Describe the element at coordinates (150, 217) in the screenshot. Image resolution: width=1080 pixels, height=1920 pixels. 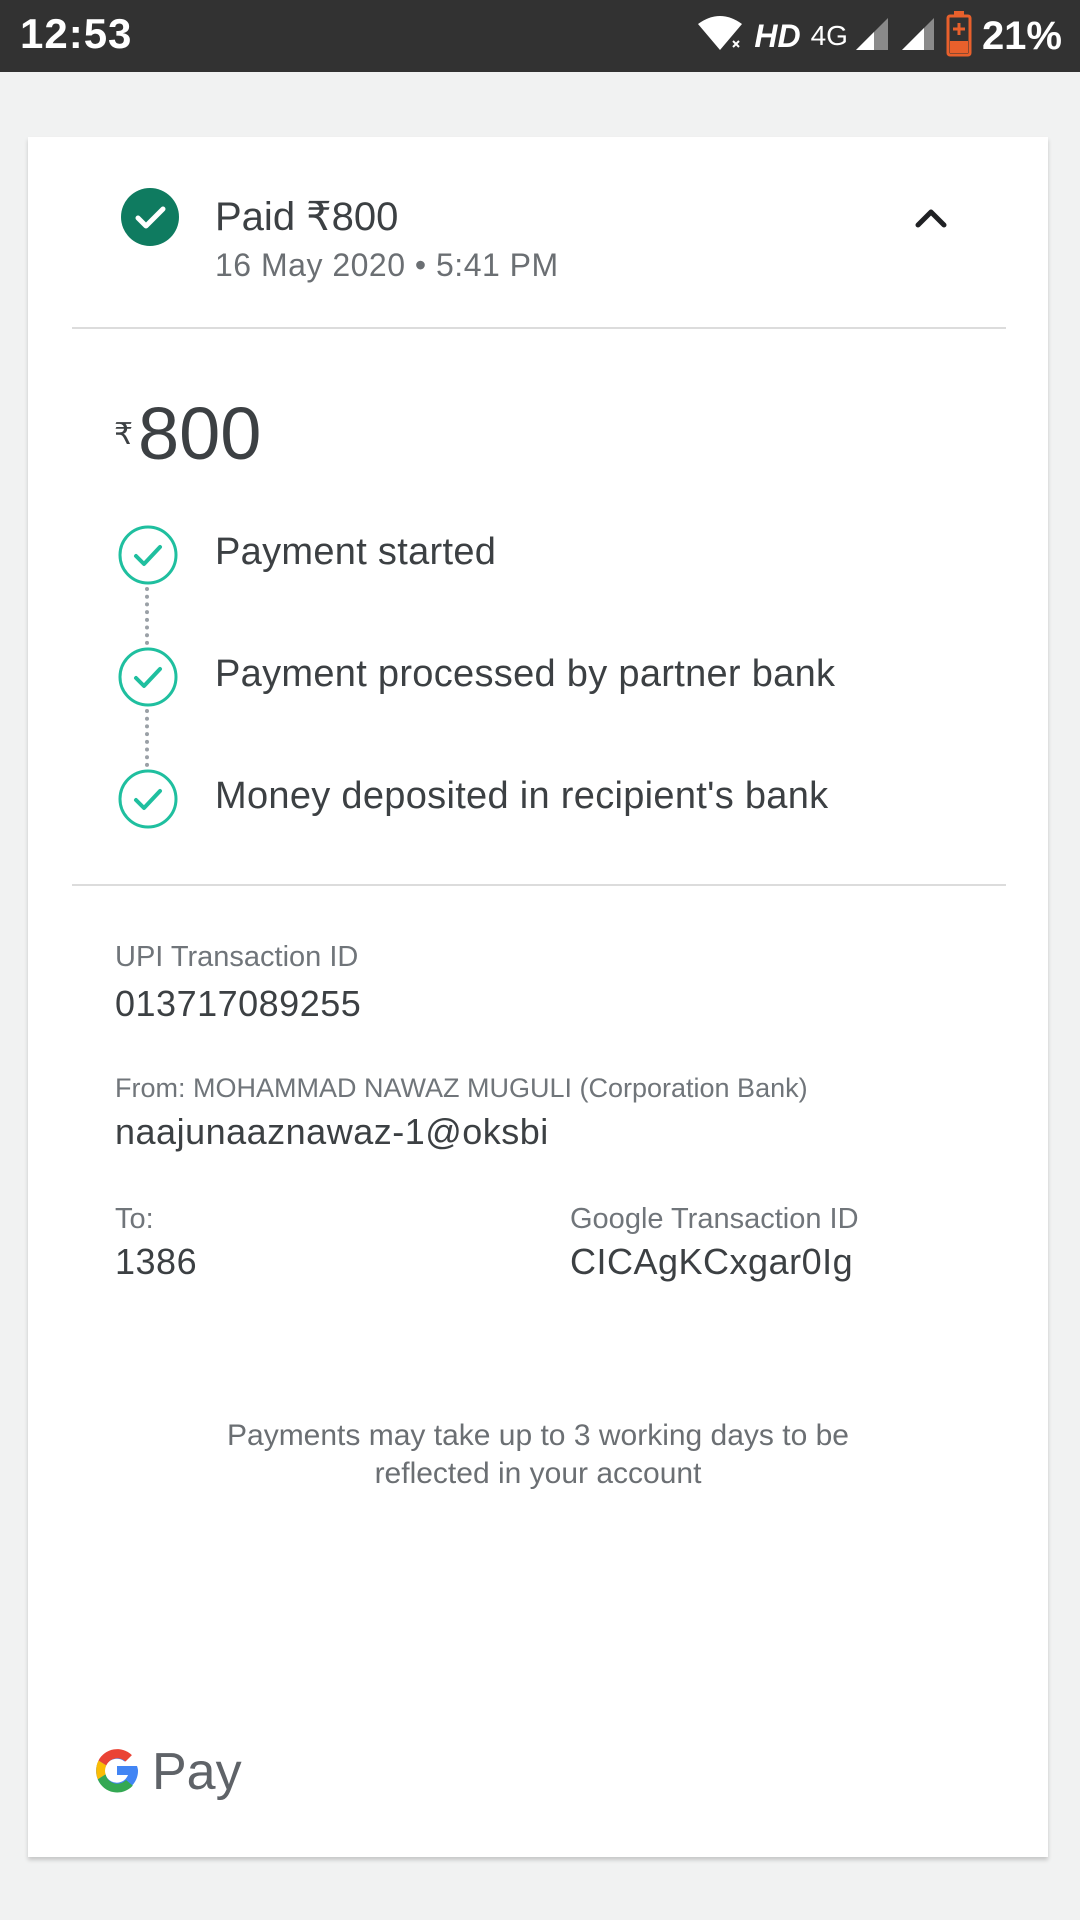
I see `paid-check-icon` at that location.